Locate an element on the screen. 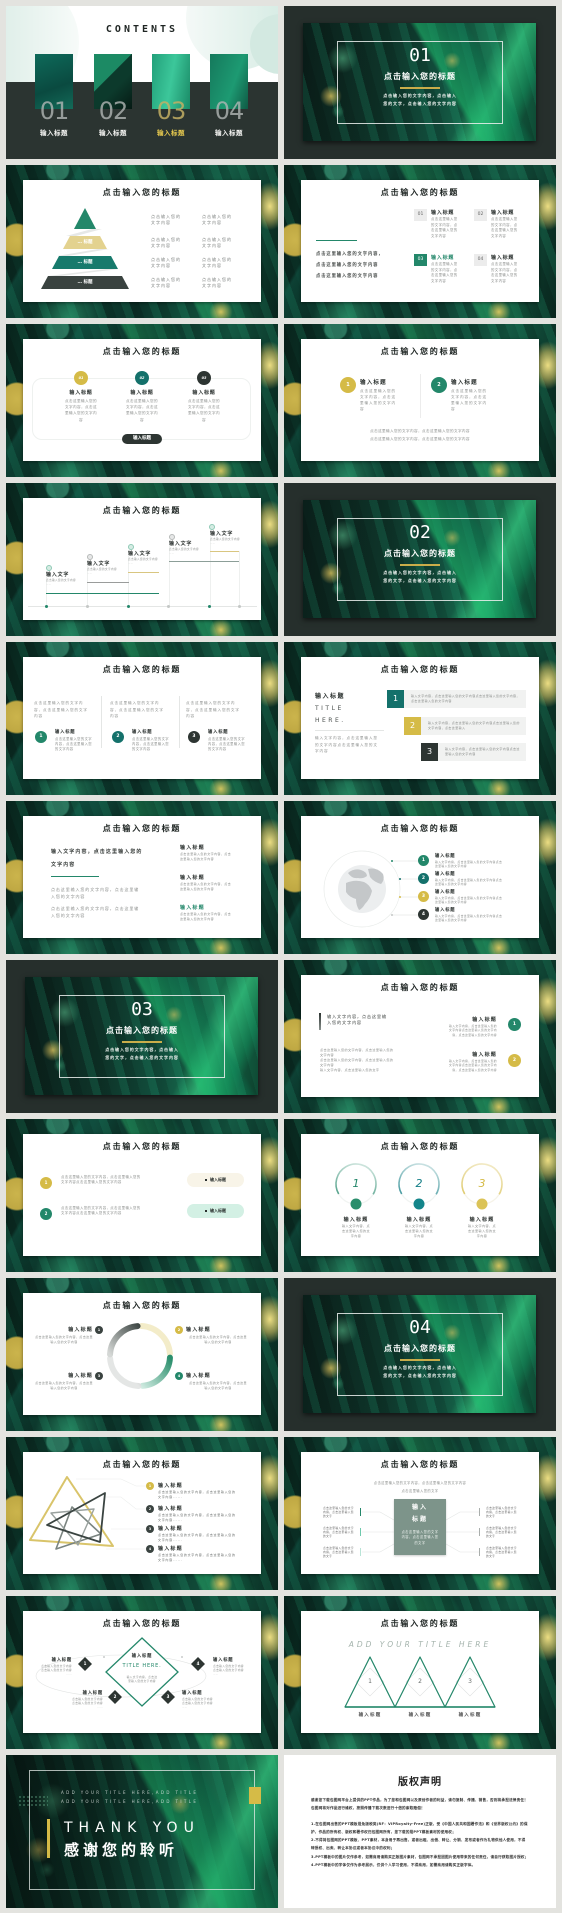  dot-grid-decoration is located at coordinates (33, 1801).